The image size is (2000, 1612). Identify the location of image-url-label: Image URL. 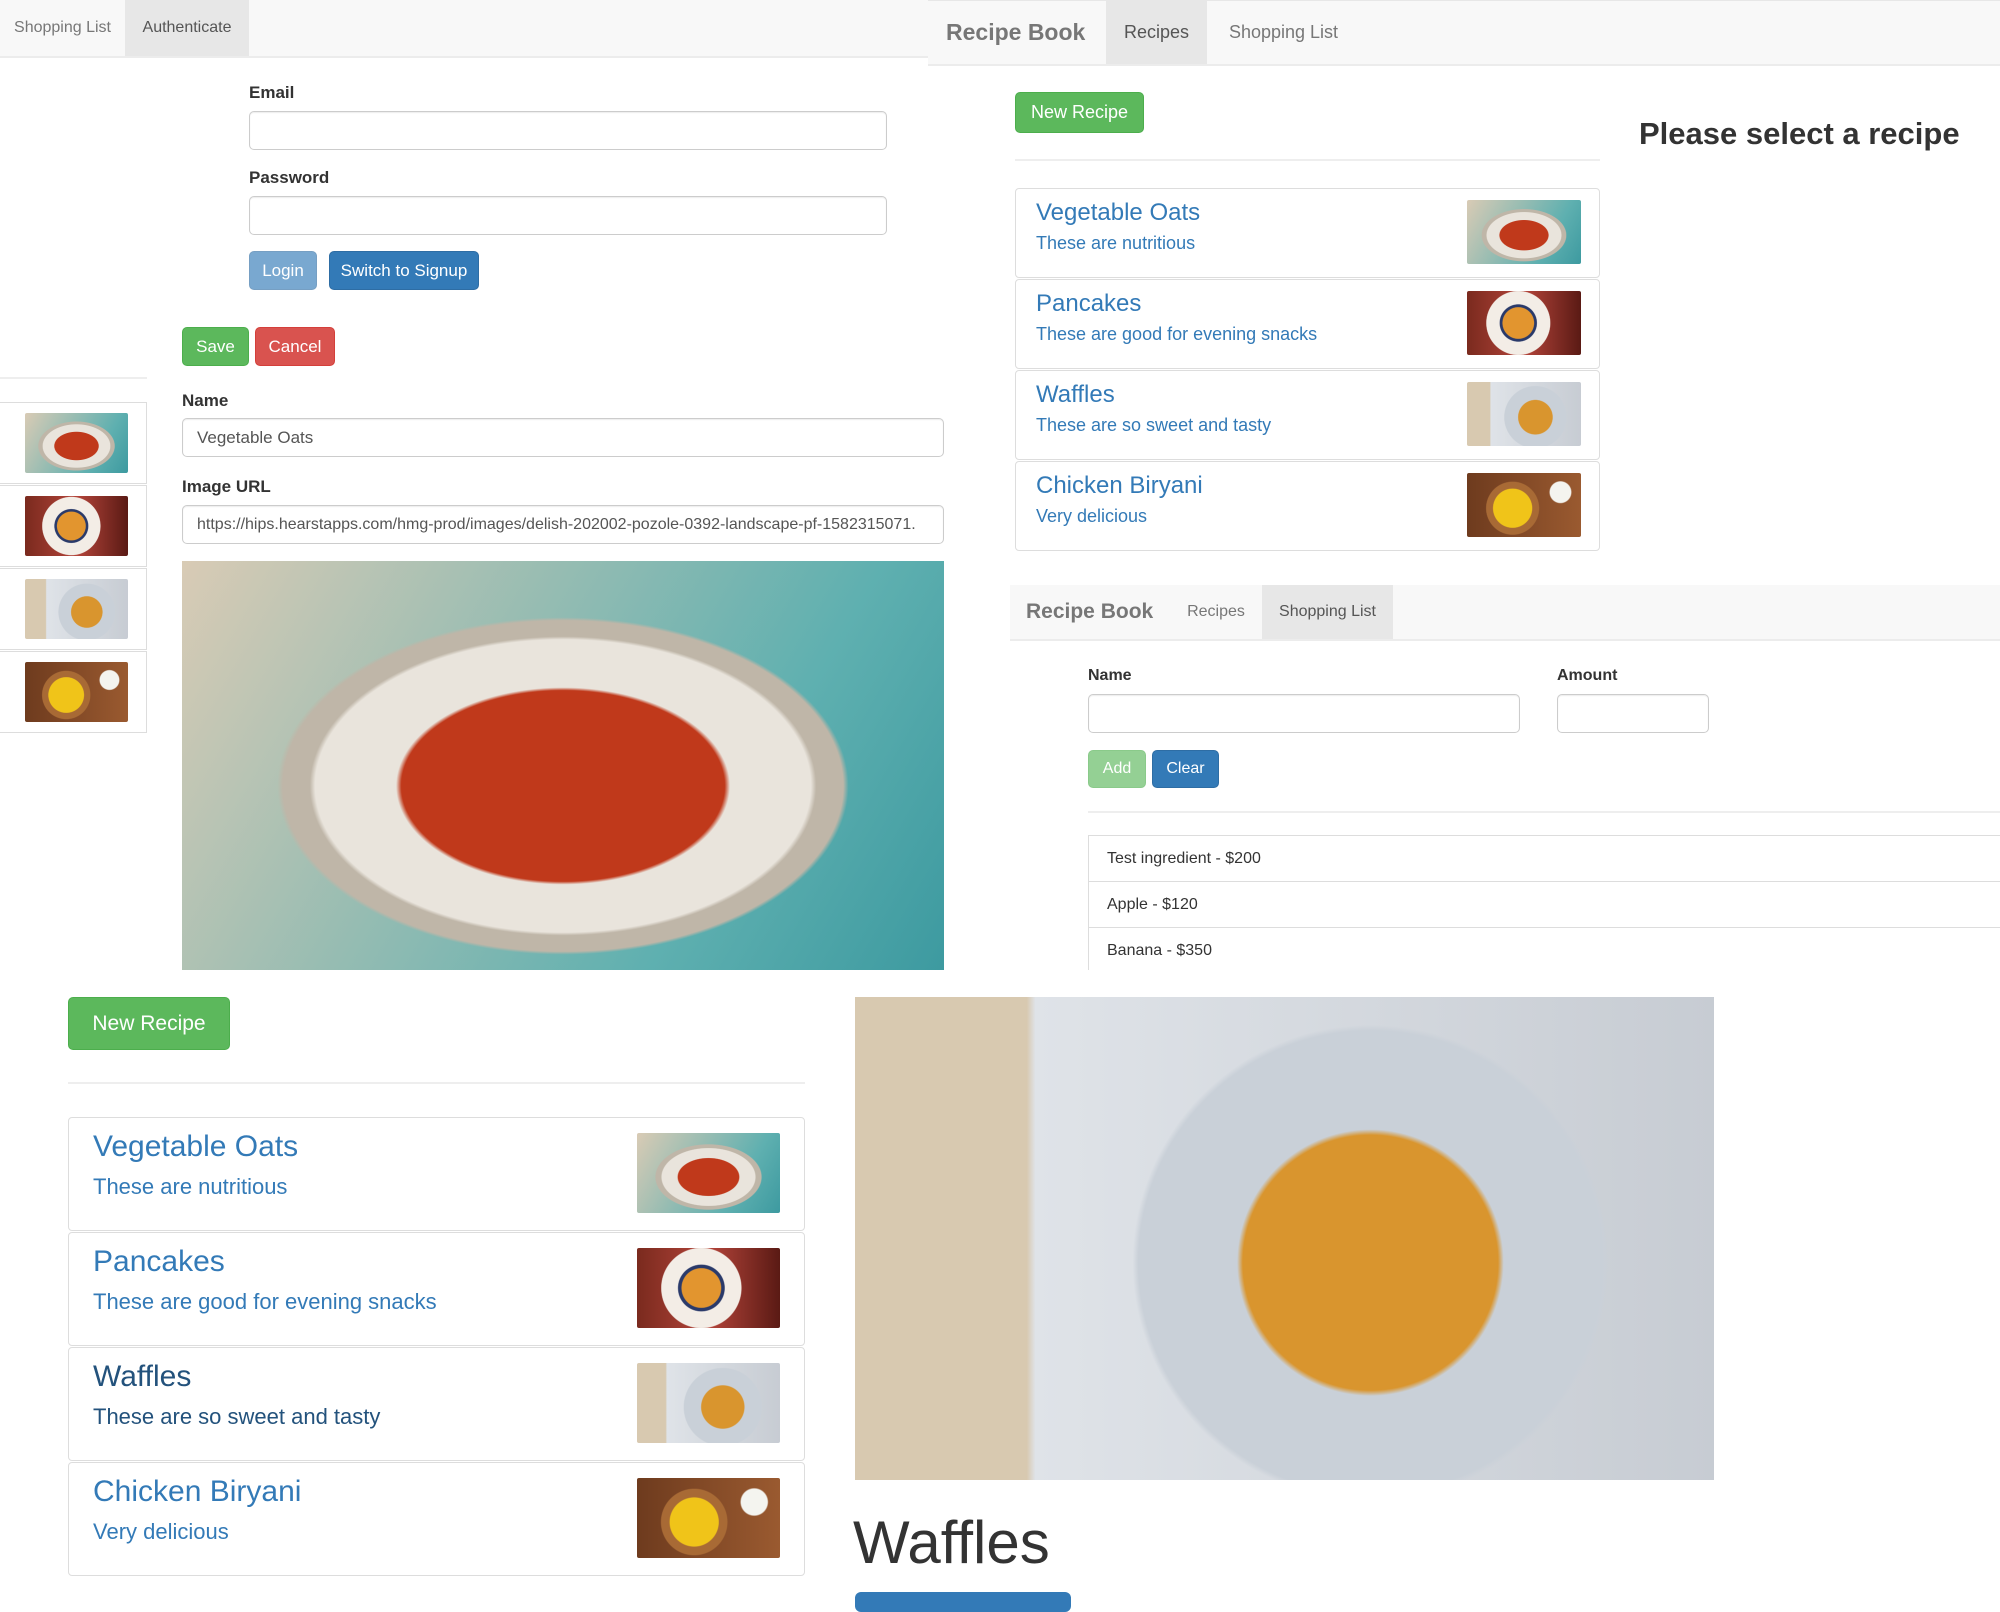
(226, 486).